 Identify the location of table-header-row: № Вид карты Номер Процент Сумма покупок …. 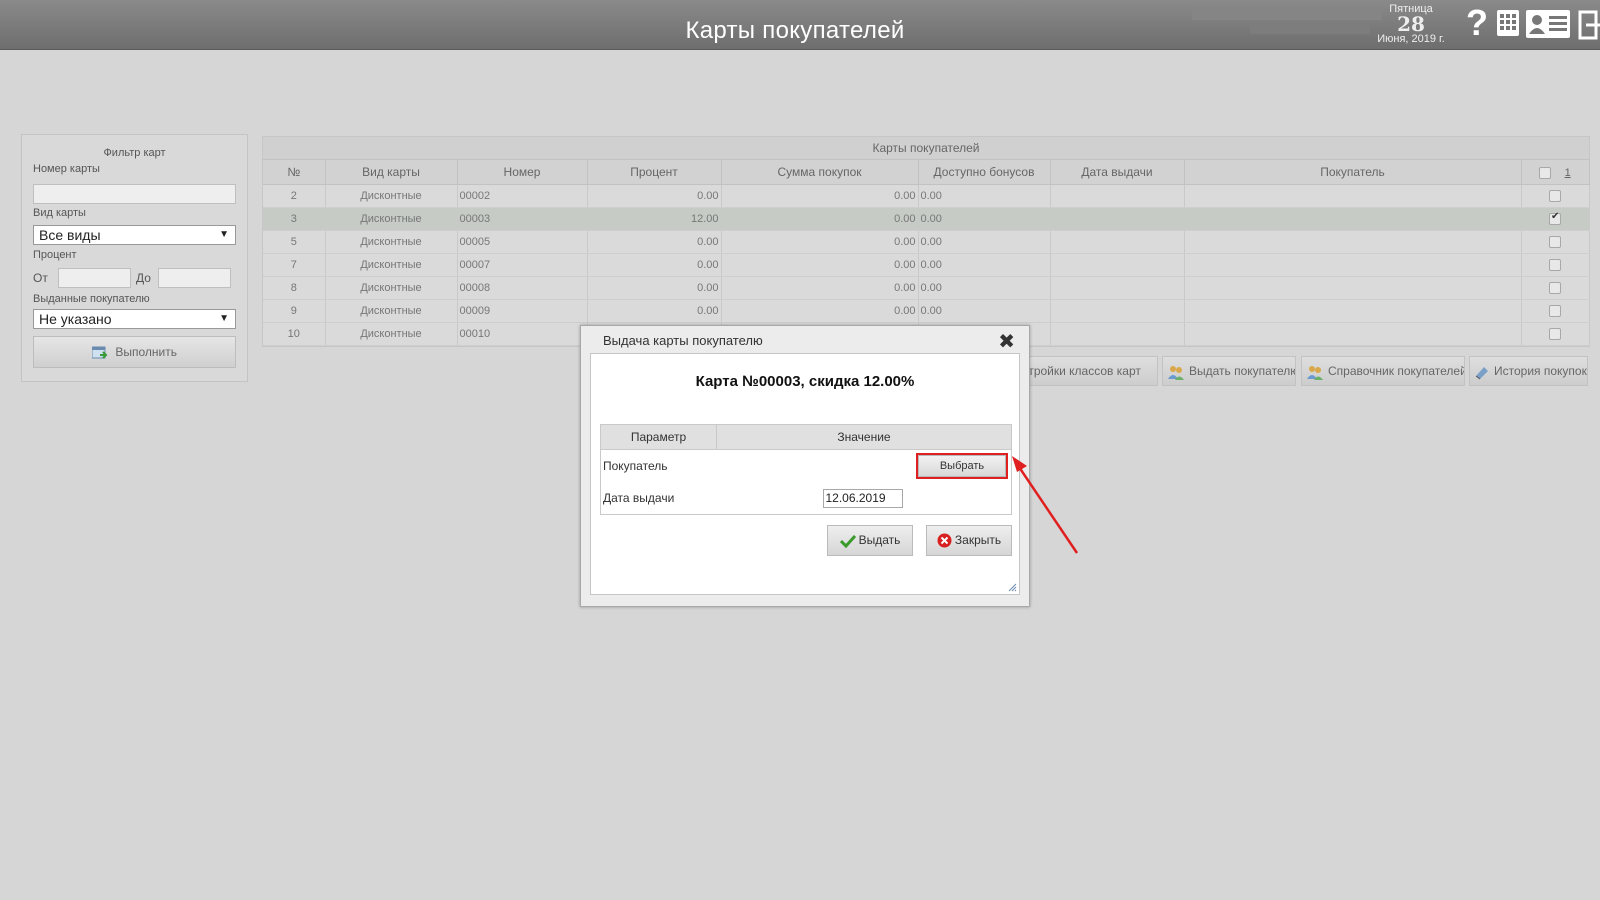
(926, 172).